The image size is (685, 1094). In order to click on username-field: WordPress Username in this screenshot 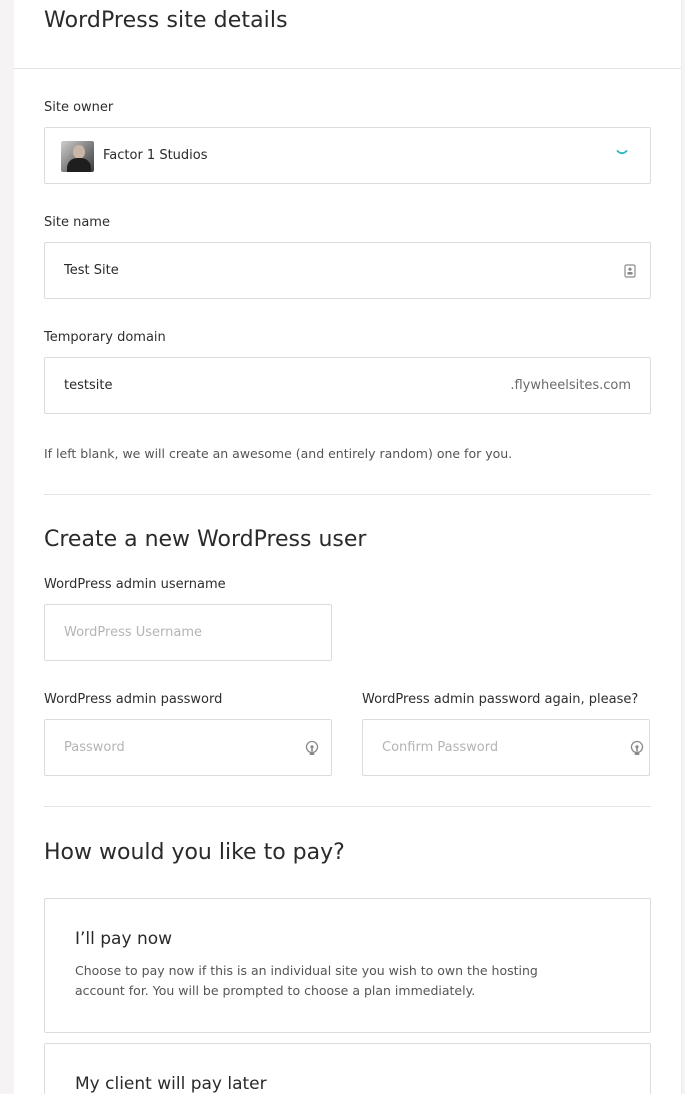, I will do `click(188, 632)`.